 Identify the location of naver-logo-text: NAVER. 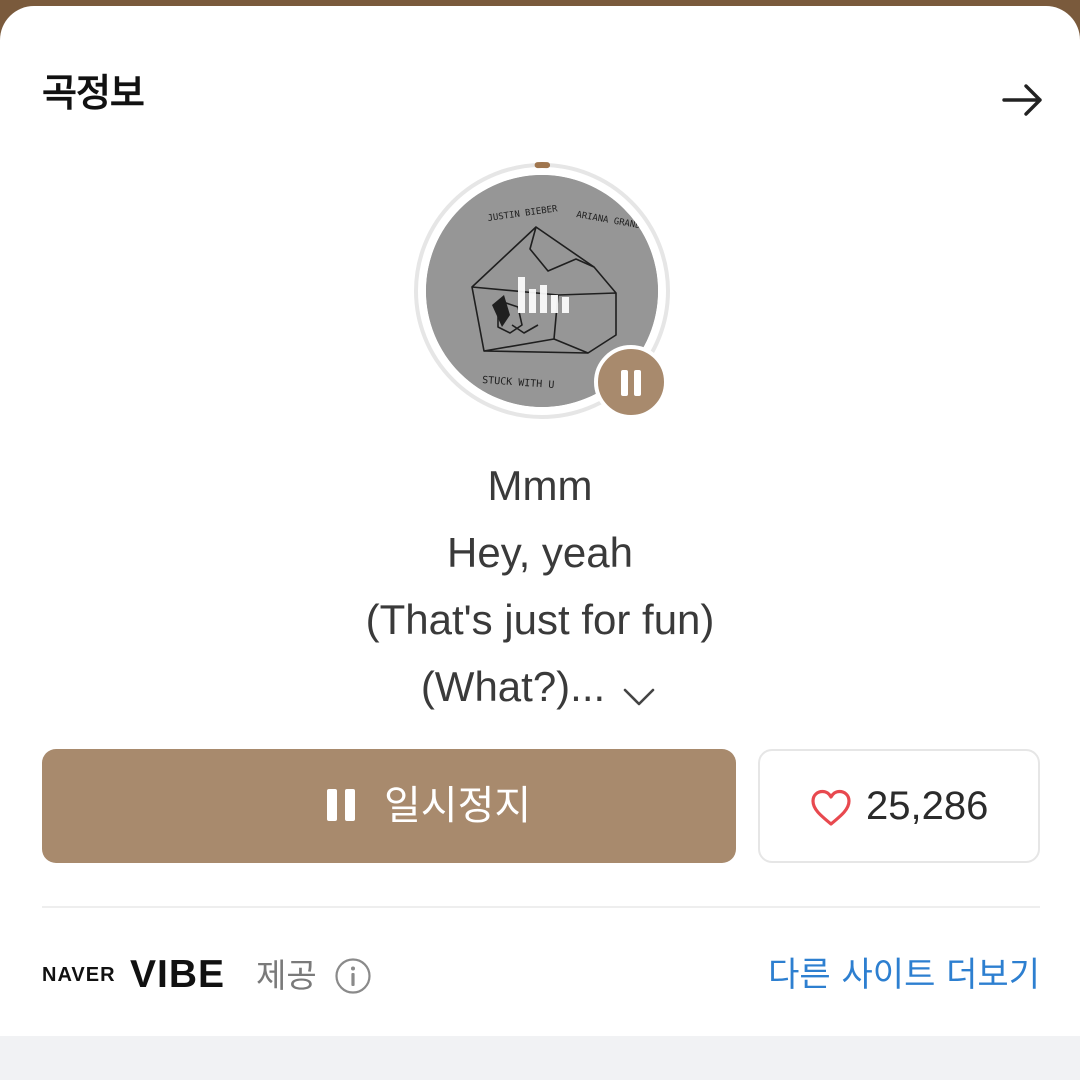
(79, 975).